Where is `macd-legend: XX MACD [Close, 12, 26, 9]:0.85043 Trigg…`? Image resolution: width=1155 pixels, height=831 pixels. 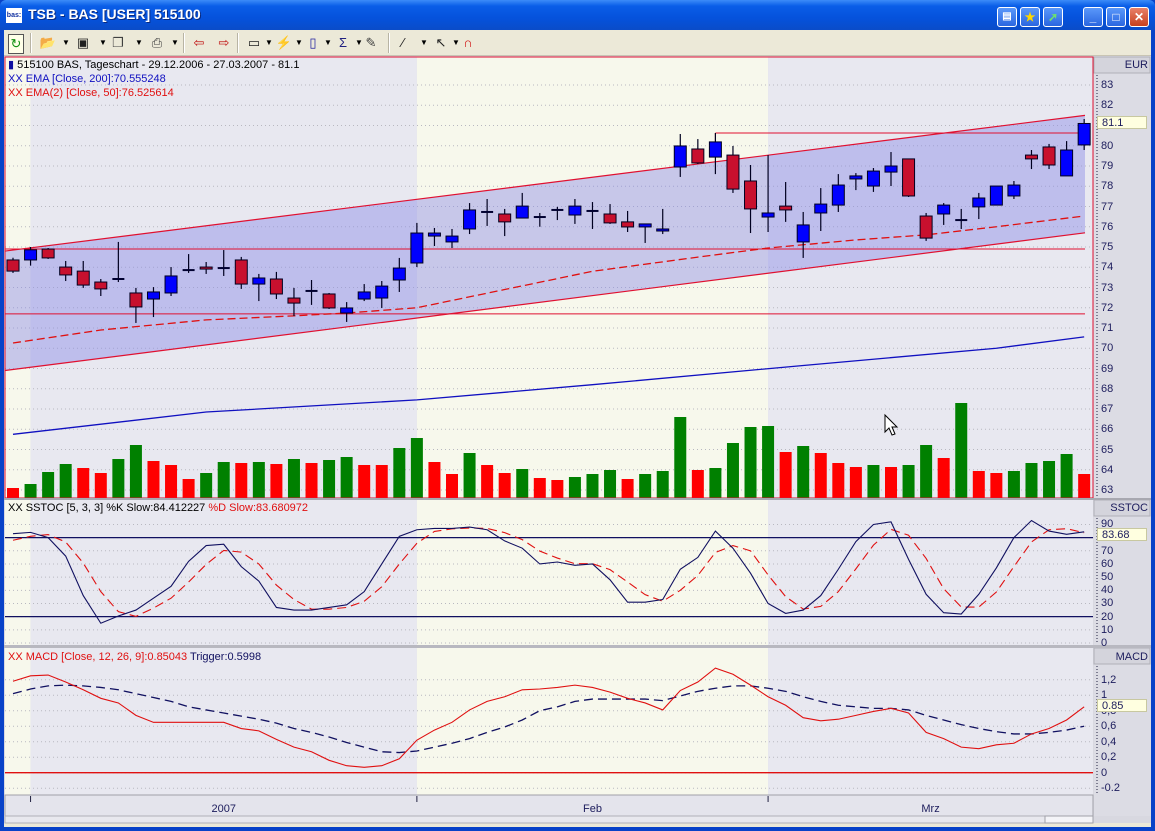 macd-legend: XX MACD [Close, 12, 26, 9]:0.85043 Trigg… is located at coordinates (134, 657).